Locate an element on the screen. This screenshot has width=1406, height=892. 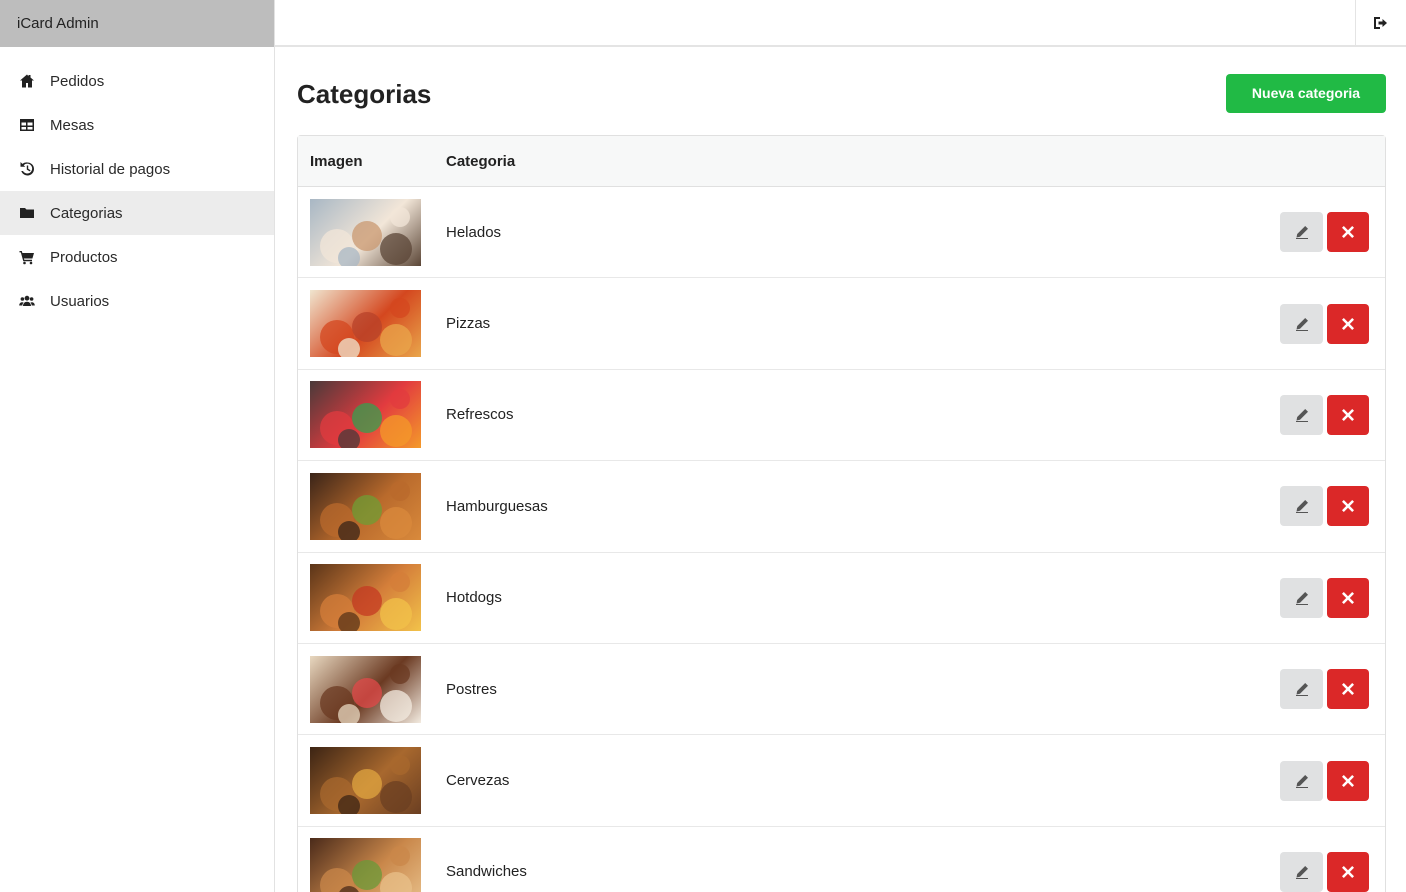
sidebar-item-productos: Productos is located at coordinates (137, 257).